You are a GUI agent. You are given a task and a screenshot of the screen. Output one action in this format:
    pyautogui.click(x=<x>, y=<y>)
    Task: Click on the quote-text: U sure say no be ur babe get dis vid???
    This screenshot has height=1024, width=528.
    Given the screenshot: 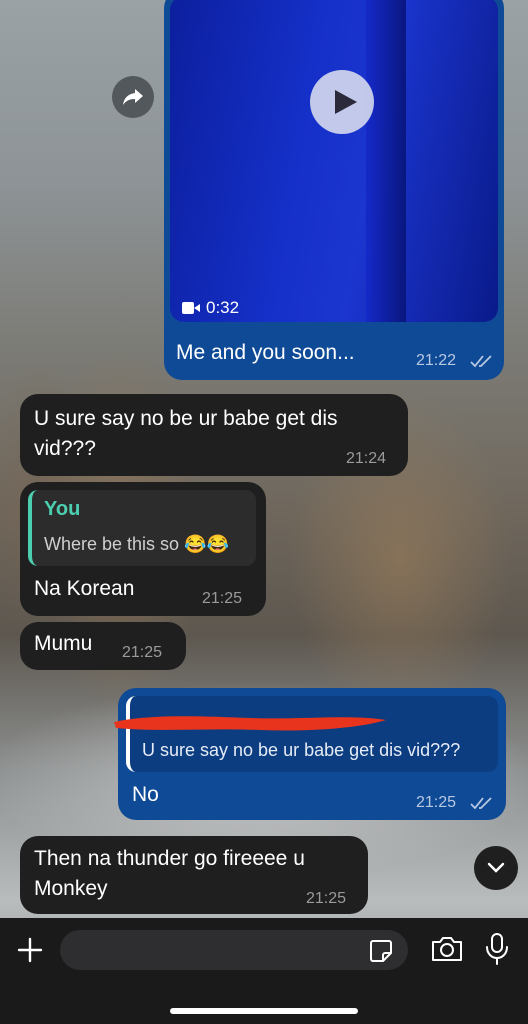 What is the action you would take?
    pyautogui.click(x=301, y=750)
    